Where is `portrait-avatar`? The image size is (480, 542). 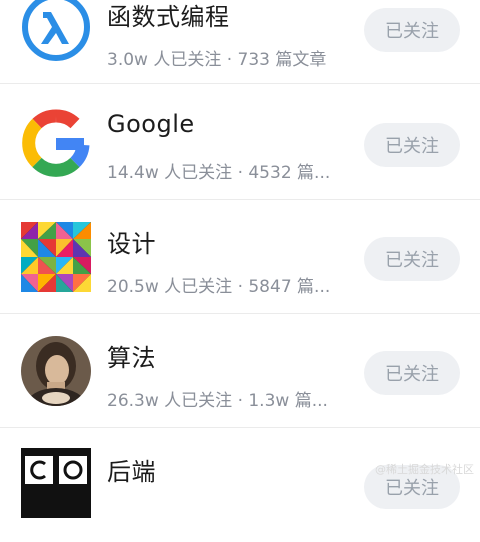
portrait-avatar is located at coordinates (56, 370).